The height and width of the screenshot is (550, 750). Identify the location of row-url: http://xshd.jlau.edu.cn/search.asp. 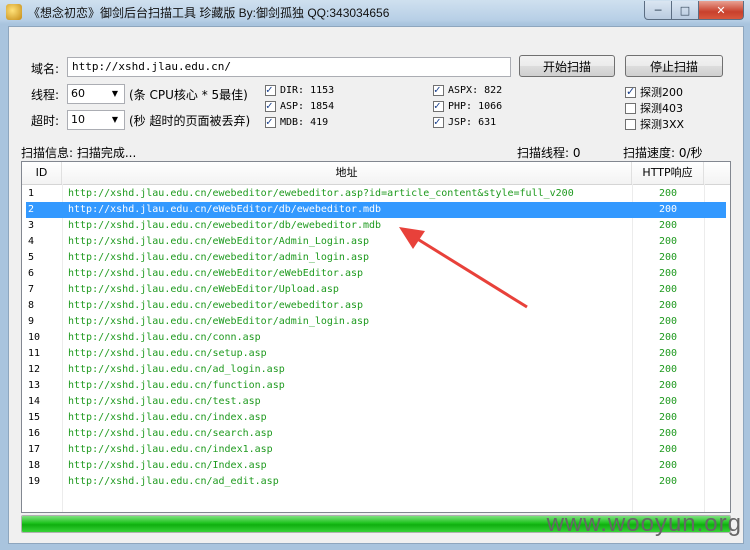
(348, 434).